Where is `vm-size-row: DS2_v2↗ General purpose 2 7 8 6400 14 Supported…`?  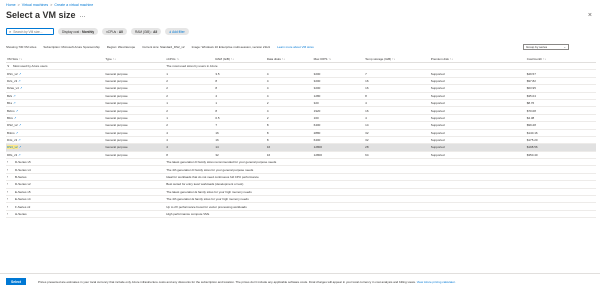 vm-size-row: DS2_v2↗ General purpose 2 7 8 6400 14 Supported… is located at coordinates (301, 125).